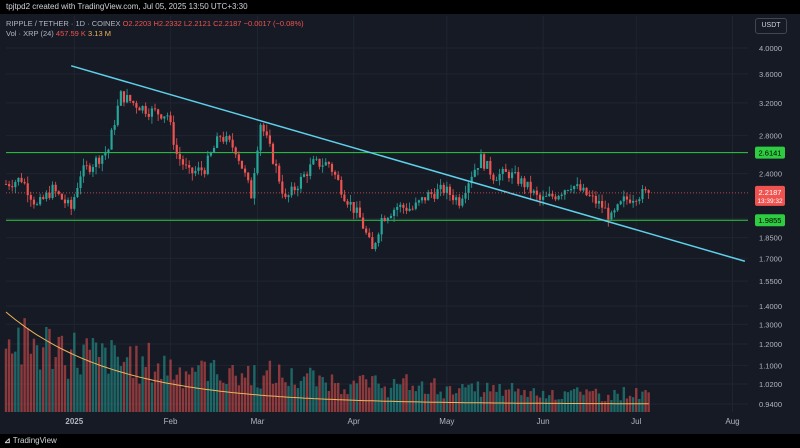  What do you see at coordinates (74, 421) in the screenshot?
I see `x-tick-label: 2025` at bounding box center [74, 421].